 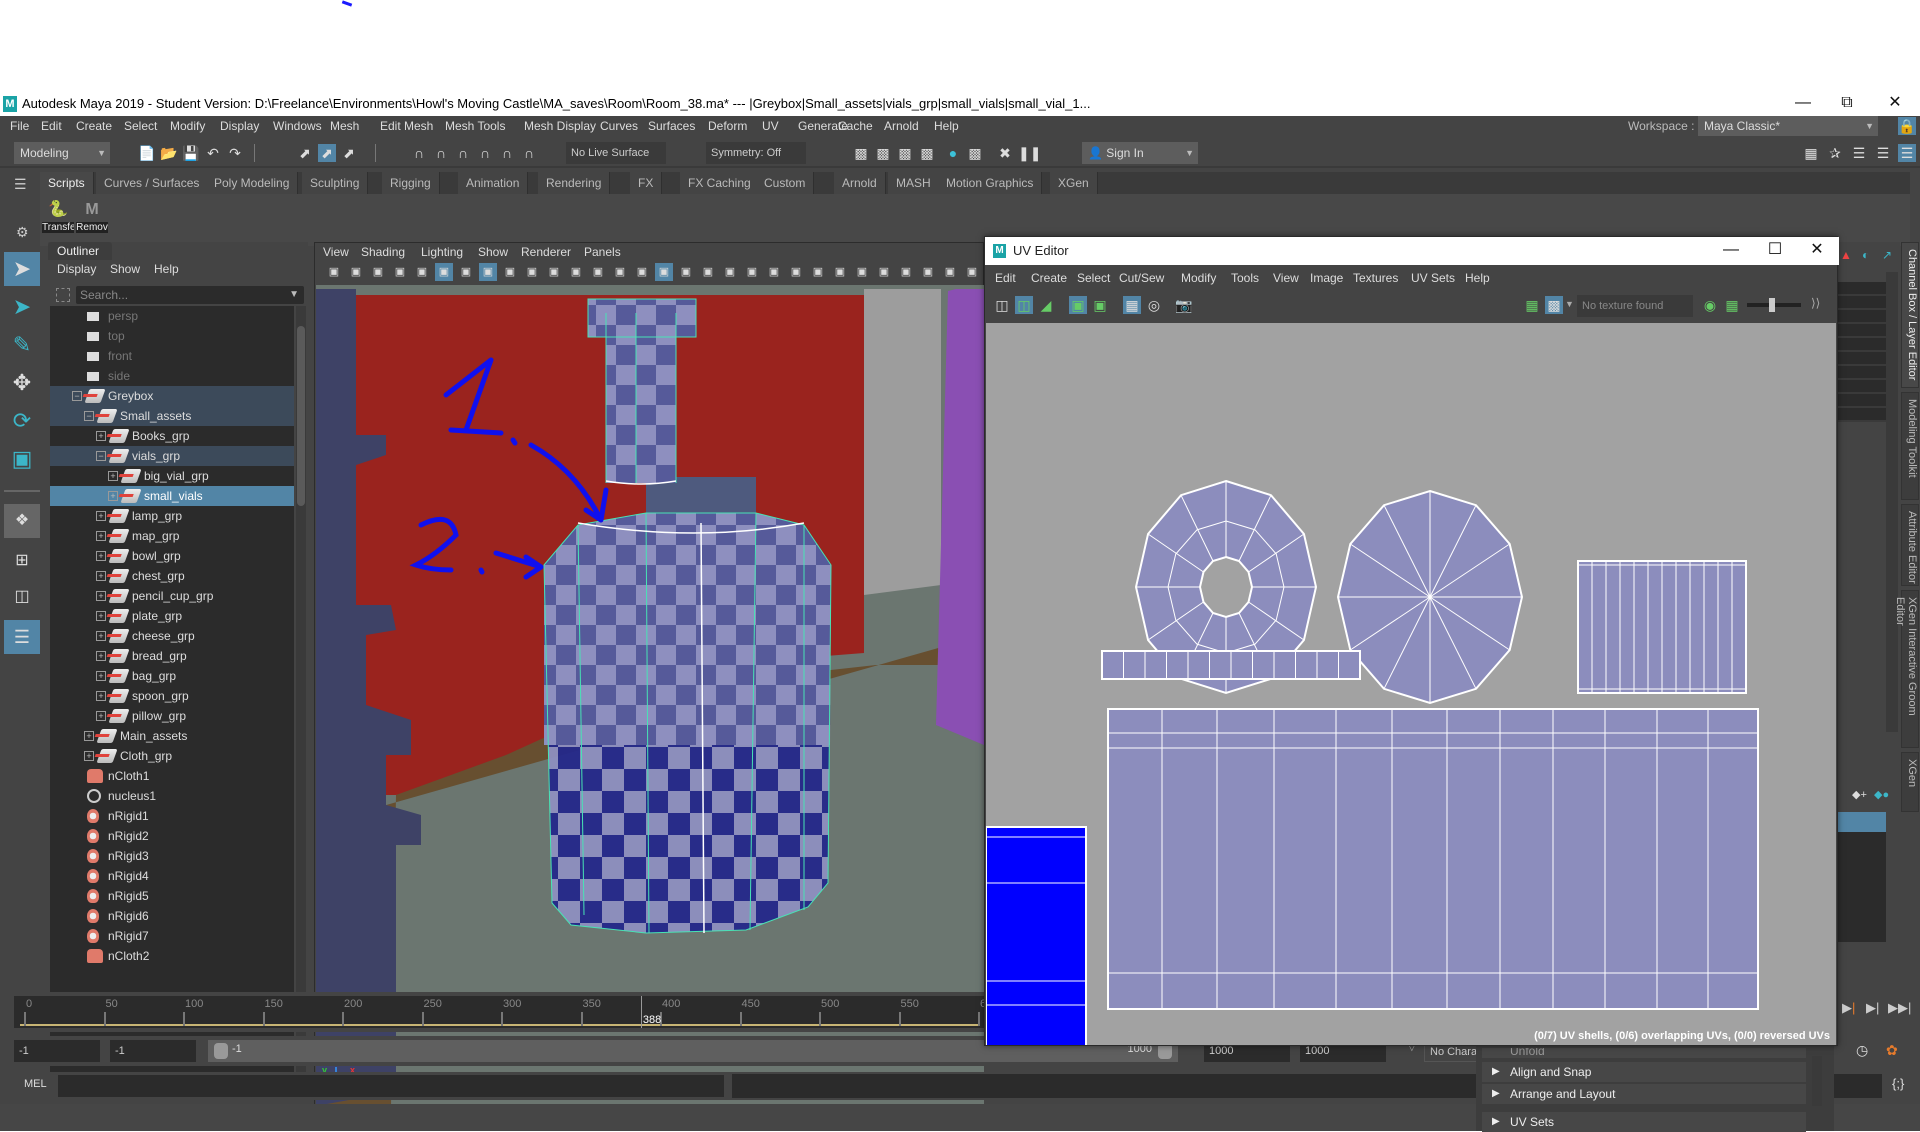 I want to click on close-icon: ✕, so click(x=1895, y=104).